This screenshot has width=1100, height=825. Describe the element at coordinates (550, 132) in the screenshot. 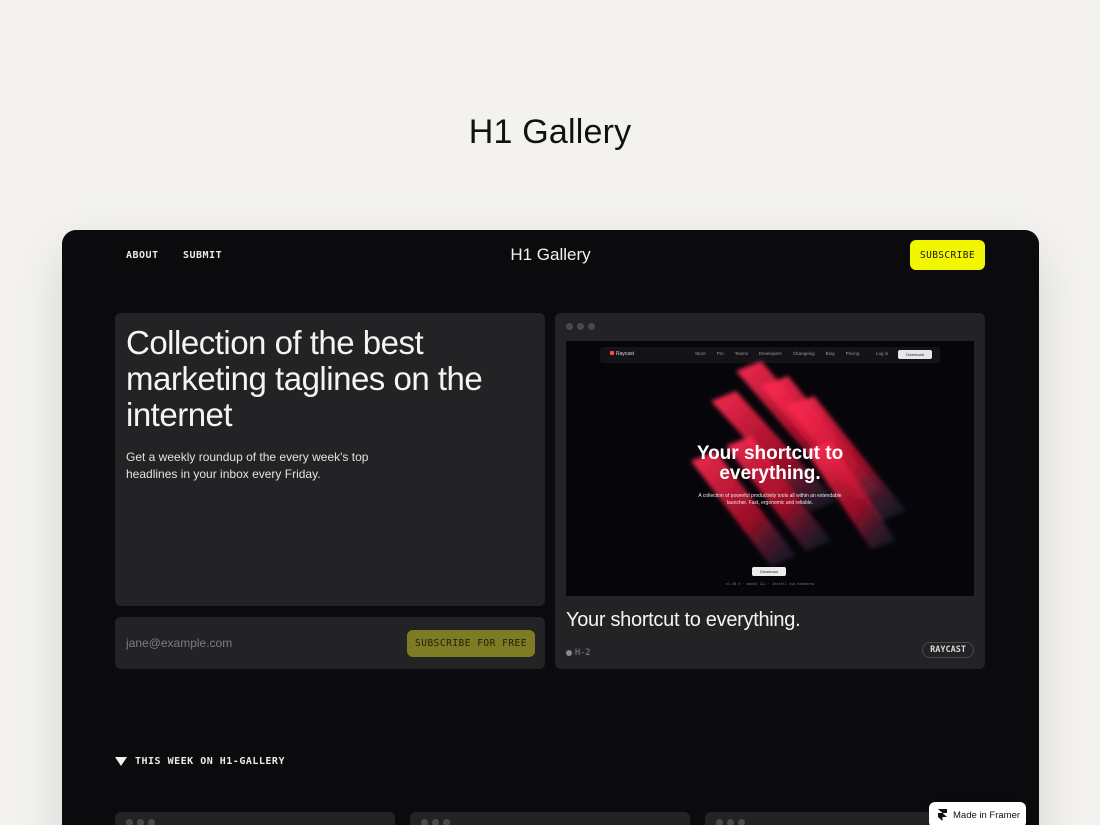

I see `page-title: H1 Gallery` at that location.